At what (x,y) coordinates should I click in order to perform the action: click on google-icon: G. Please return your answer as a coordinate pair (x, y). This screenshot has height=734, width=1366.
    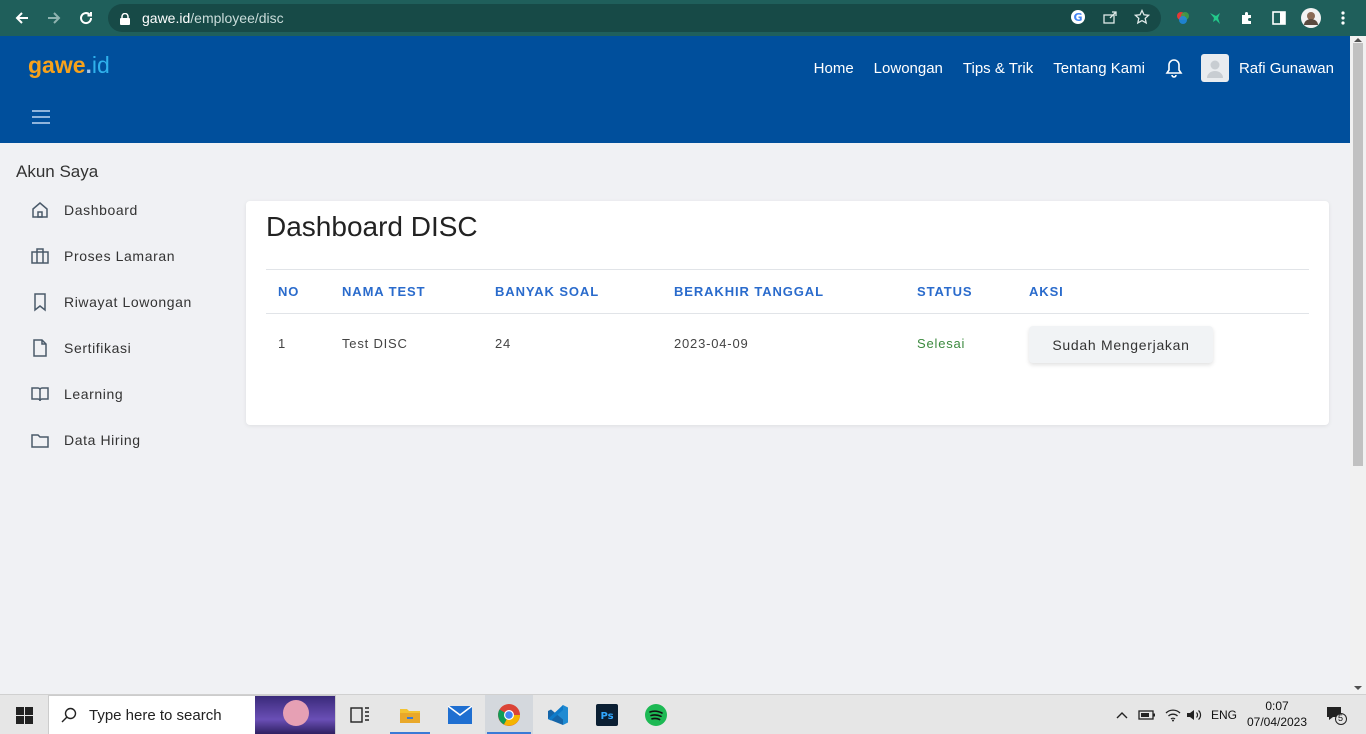
    Looking at the image, I should click on (1078, 17).